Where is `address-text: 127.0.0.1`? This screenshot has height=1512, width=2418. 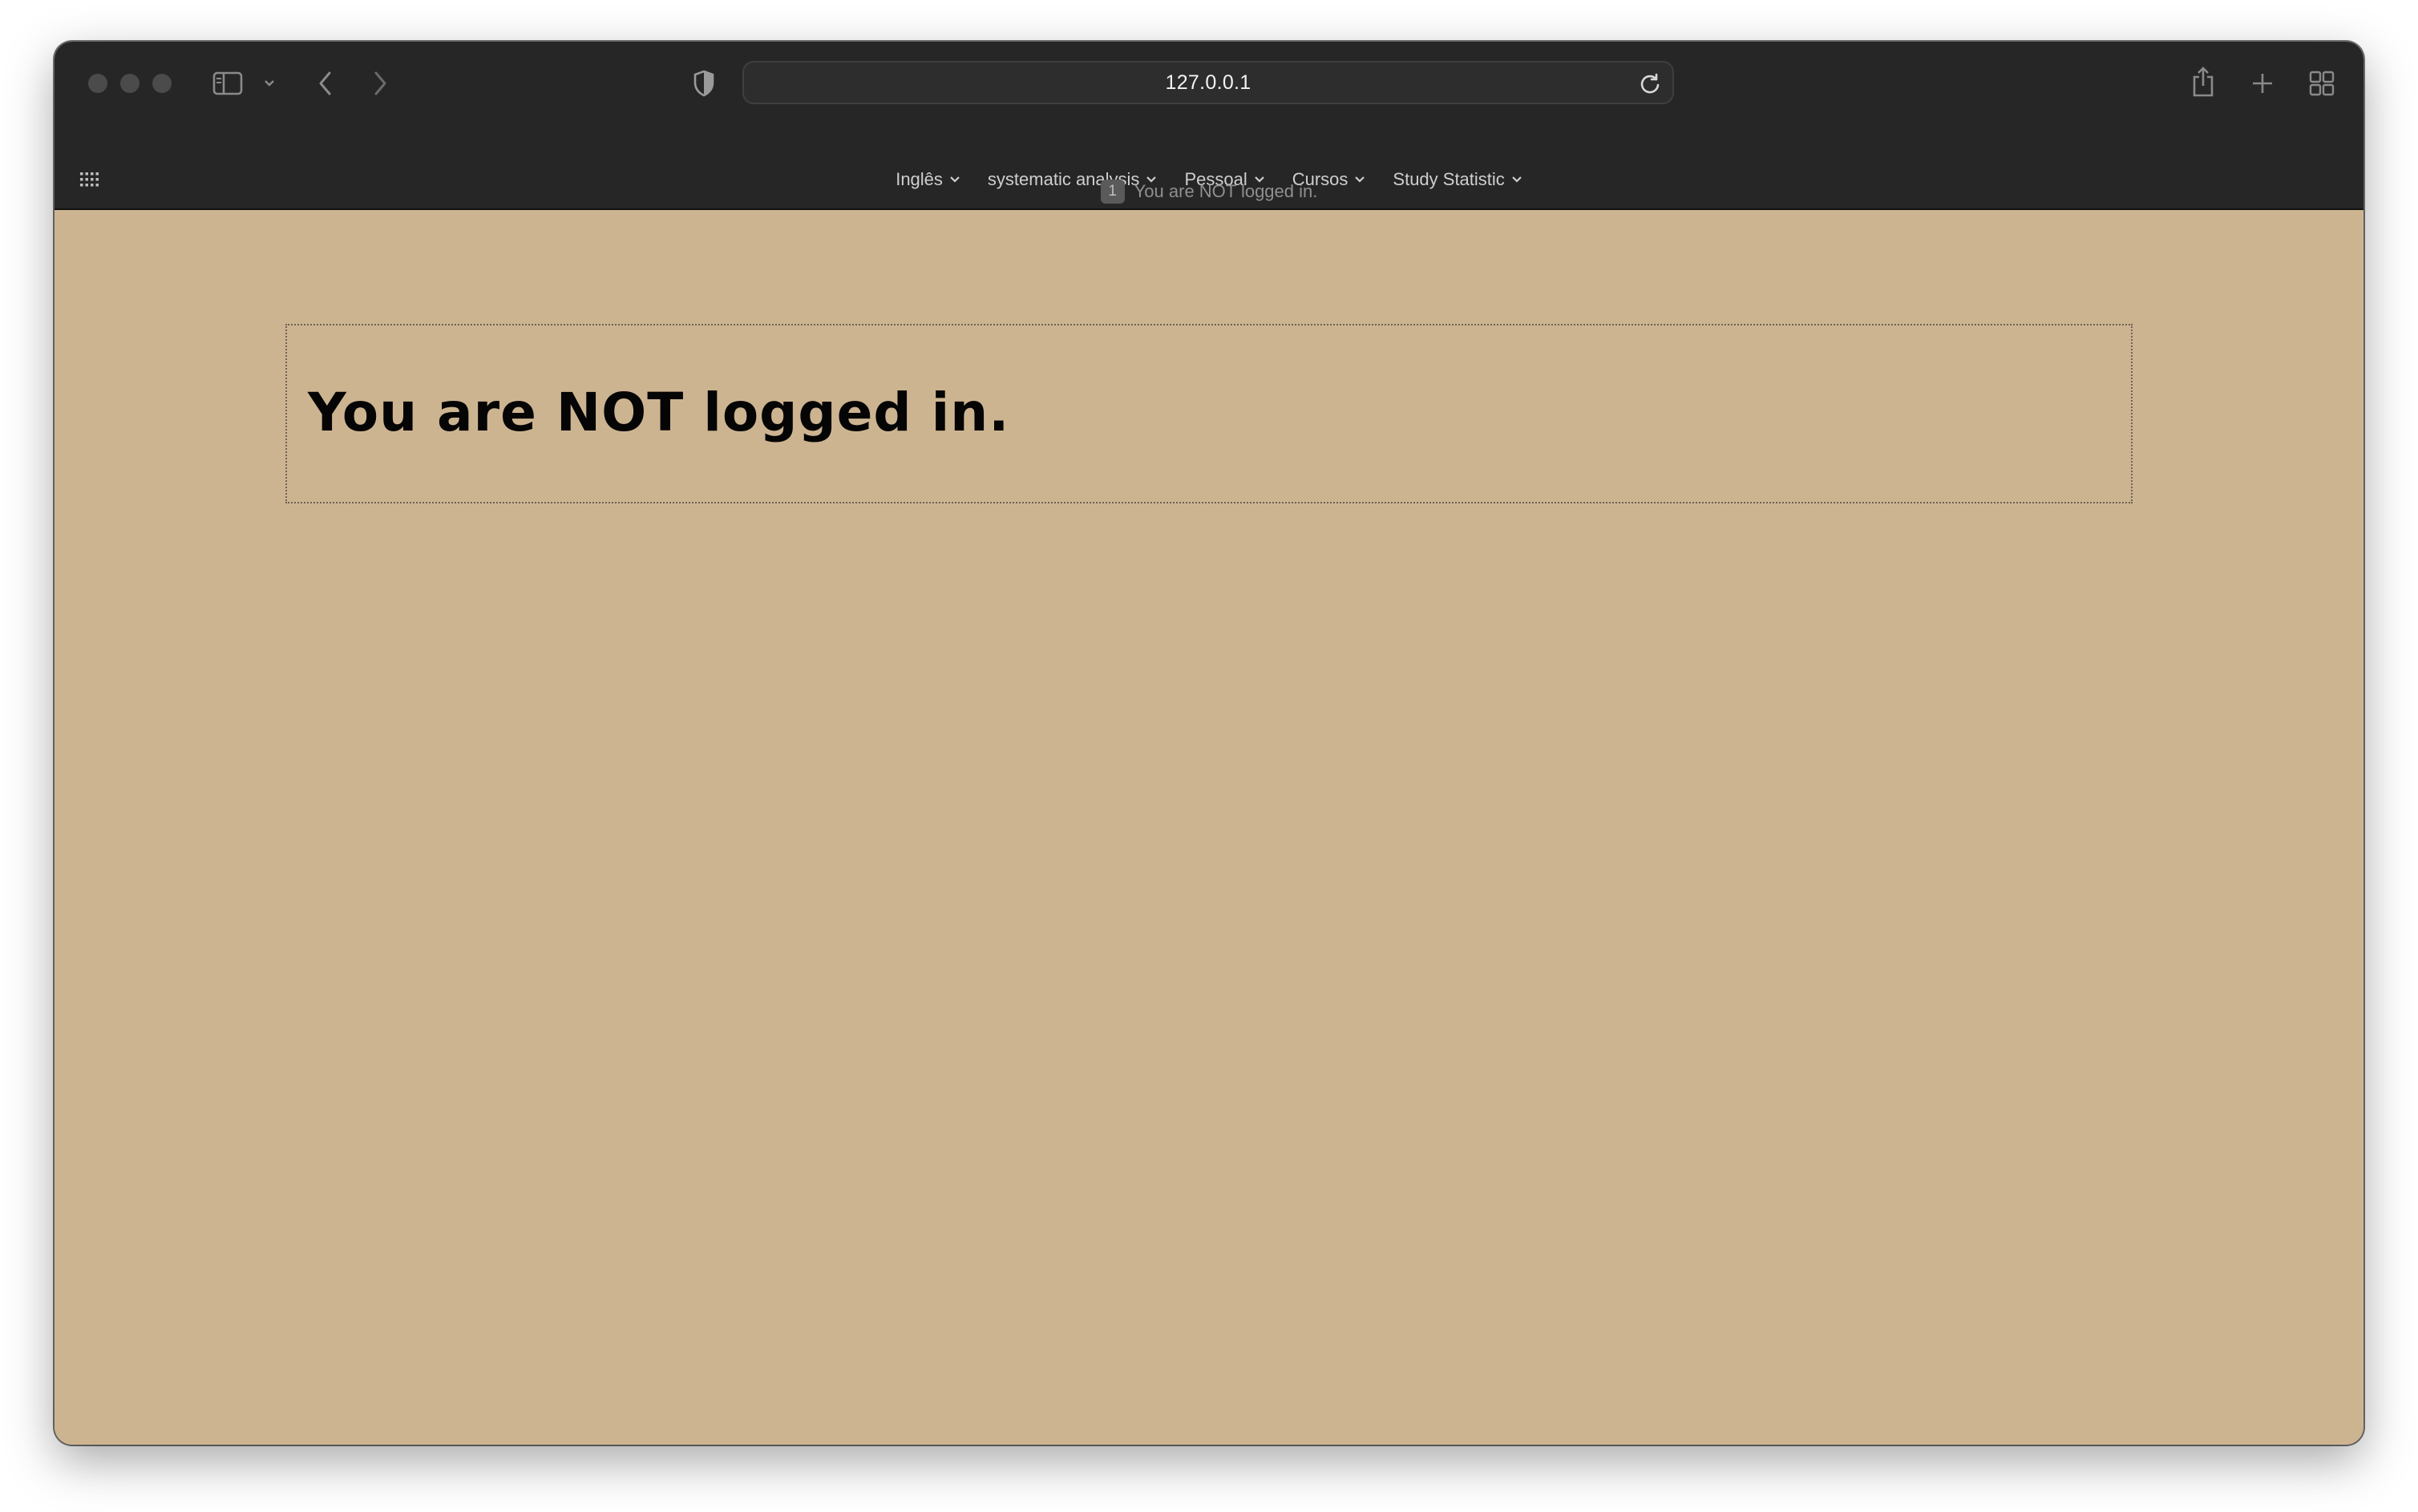 address-text: 127.0.0.1 is located at coordinates (1208, 83).